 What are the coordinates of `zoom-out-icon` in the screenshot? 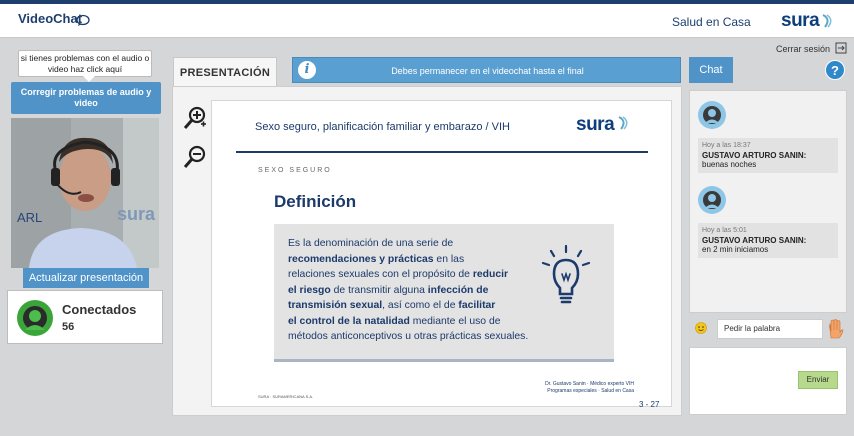 It's located at (195, 157).